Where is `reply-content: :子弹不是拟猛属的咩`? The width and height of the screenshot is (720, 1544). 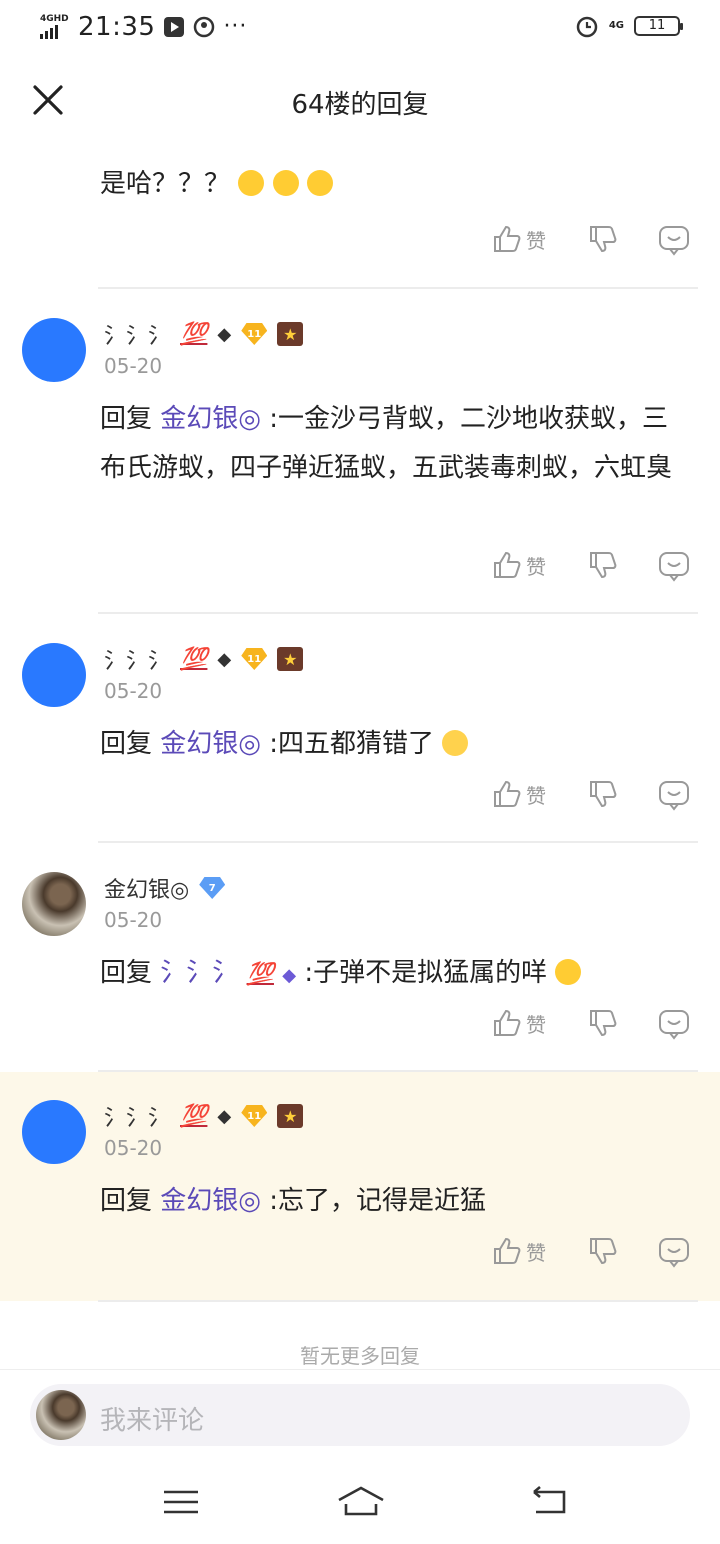
reply-content: :子弹不是拟猛属的咩 is located at coordinates (426, 973).